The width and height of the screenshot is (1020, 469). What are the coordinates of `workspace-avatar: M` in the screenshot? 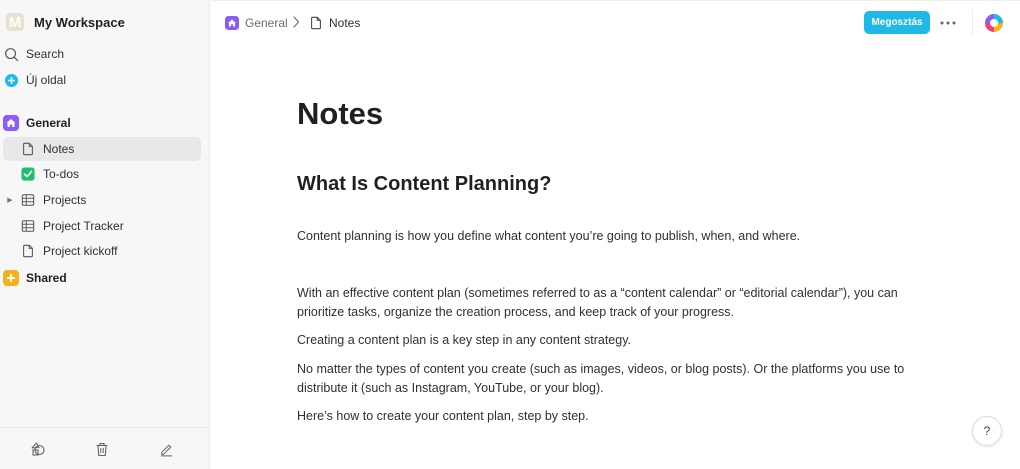 It's located at (15, 22).